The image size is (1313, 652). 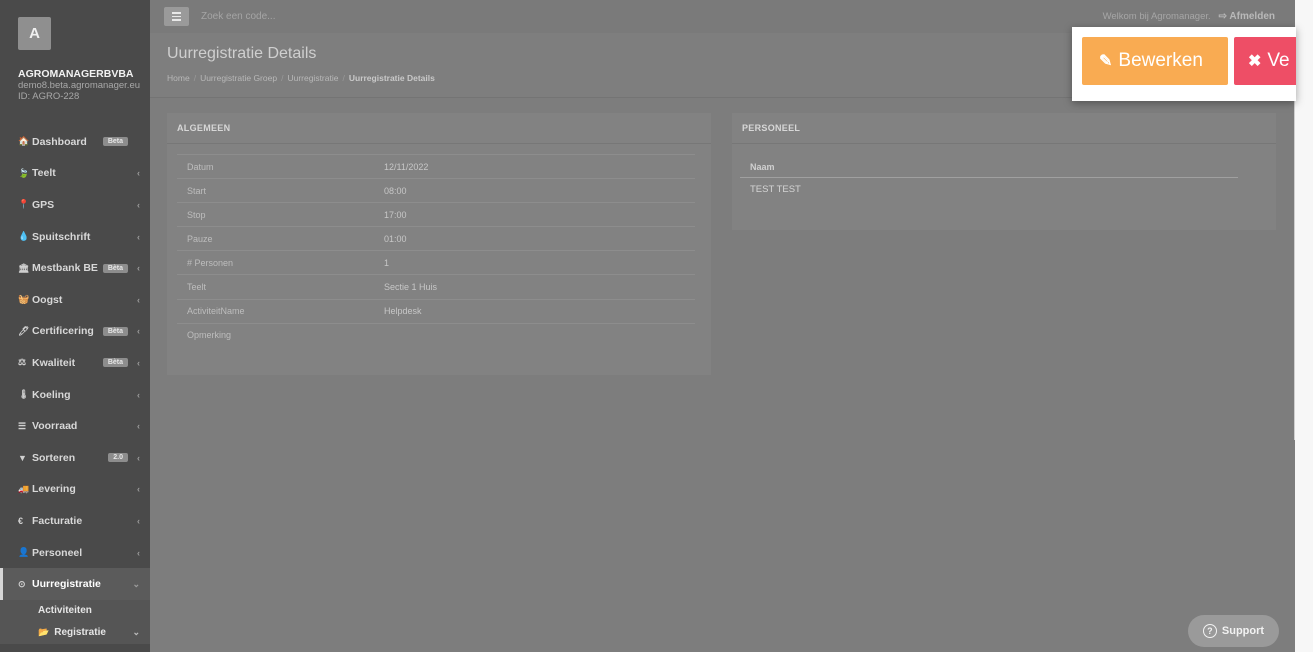 What do you see at coordinates (209, 335) in the screenshot?
I see `field-label: Opmerking` at bounding box center [209, 335].